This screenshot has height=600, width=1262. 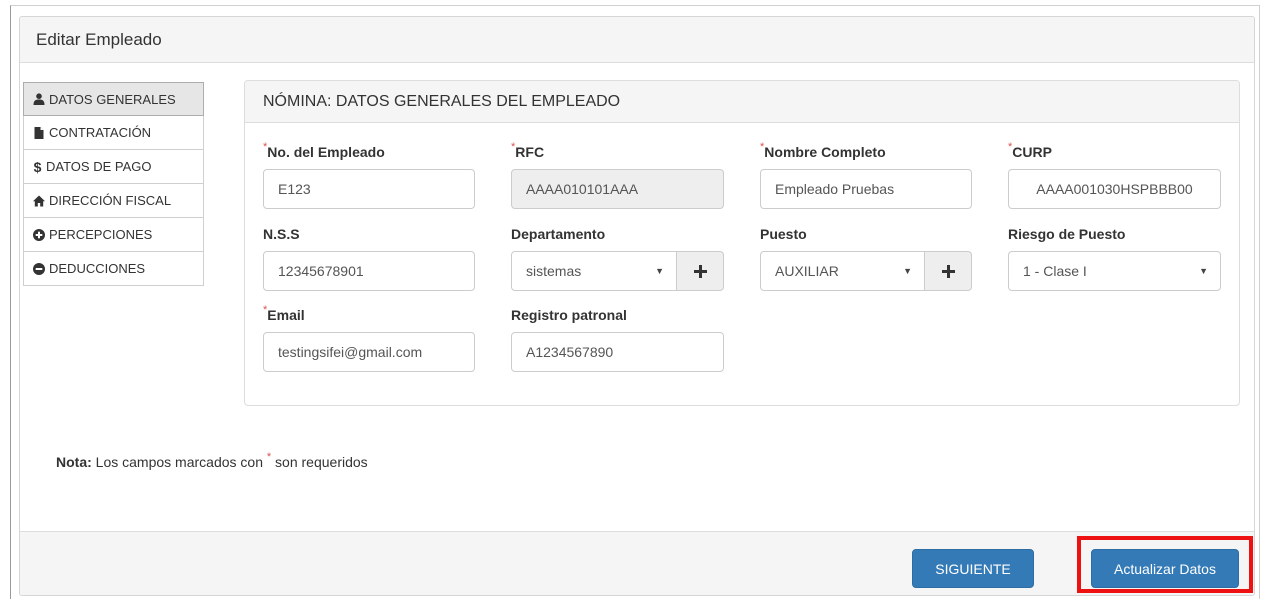 I want to click on position-risk-select-group: 1 - Clase I ▼, so click(x=1114, y=271).